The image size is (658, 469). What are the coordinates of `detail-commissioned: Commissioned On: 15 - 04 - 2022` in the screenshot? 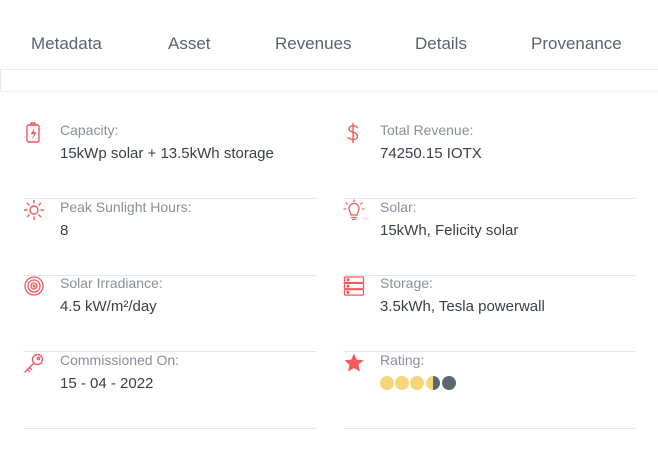 It's located at (170, 390).